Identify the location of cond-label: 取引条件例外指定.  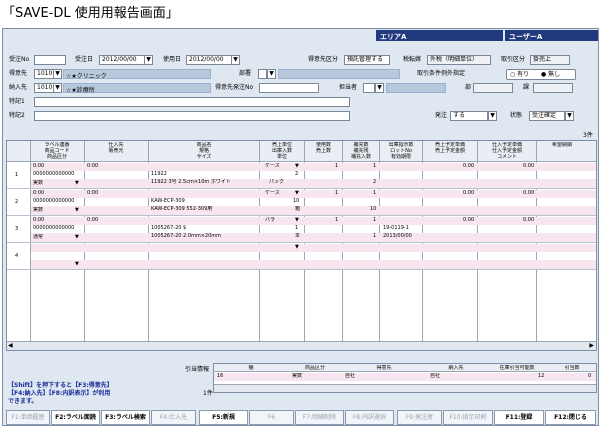
(441, 73).